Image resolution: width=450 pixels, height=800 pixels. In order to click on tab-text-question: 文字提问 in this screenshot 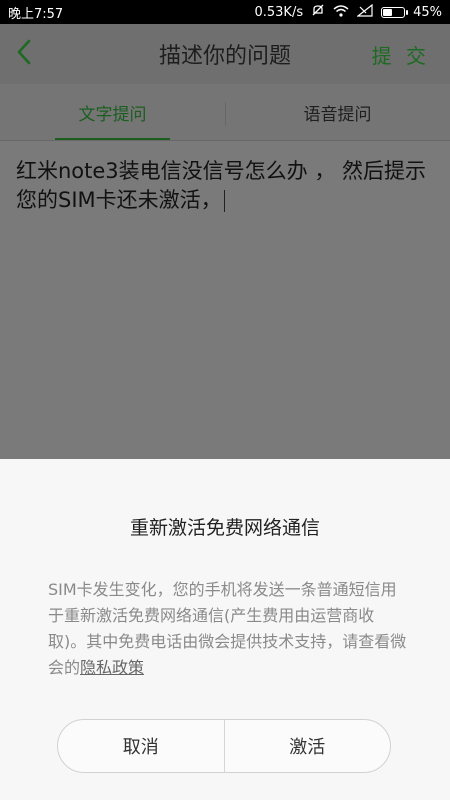, I will do `click(112, 112)`.